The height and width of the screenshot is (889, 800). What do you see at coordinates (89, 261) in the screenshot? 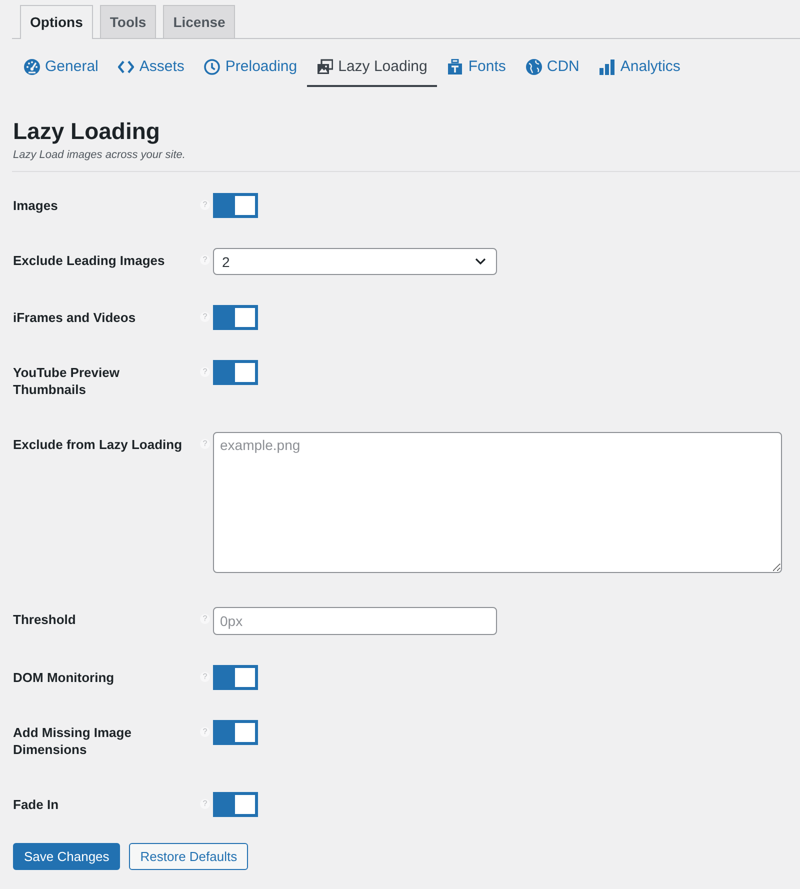
I see `field-label: Exclude Leading Images` at bounding box center [89, 261].